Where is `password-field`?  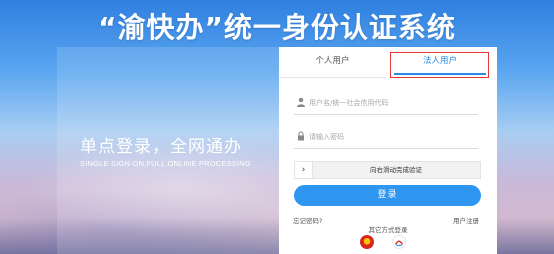
password-field is located at coordinates (386, 137).